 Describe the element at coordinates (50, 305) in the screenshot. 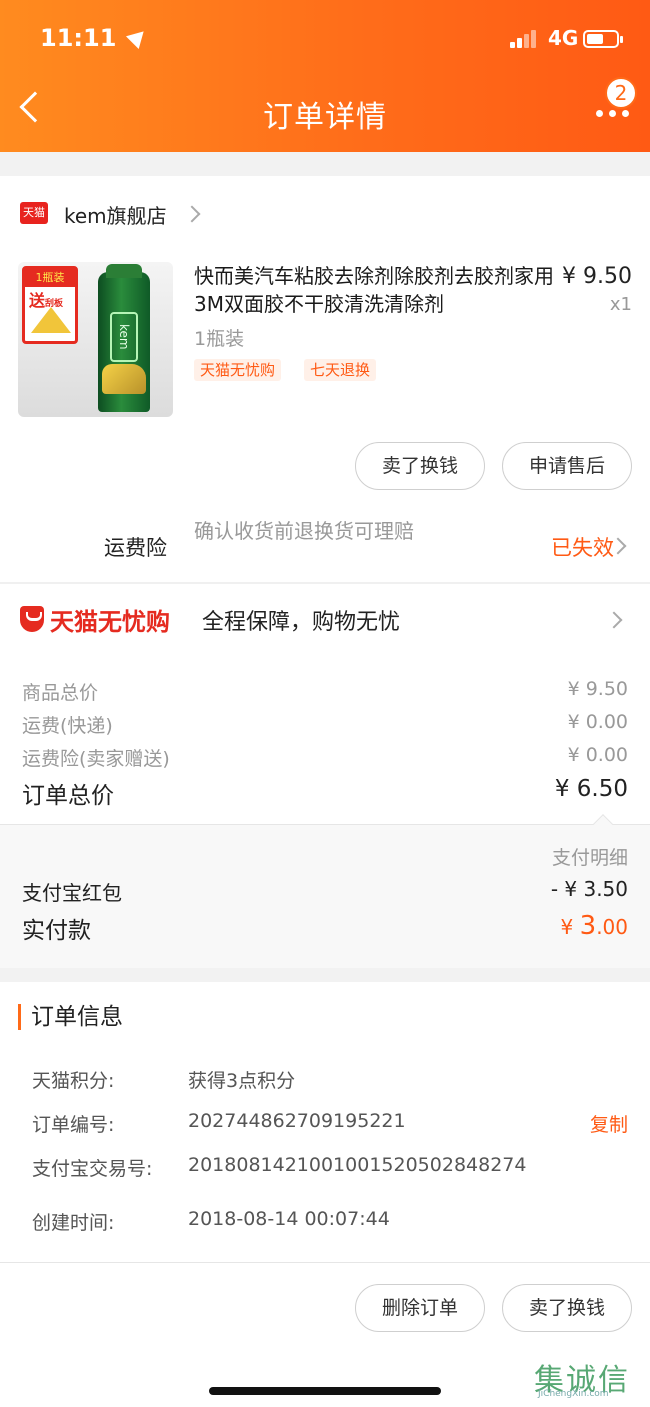

I see `product-image-badge: 1瓶装 送刮板` at that location.